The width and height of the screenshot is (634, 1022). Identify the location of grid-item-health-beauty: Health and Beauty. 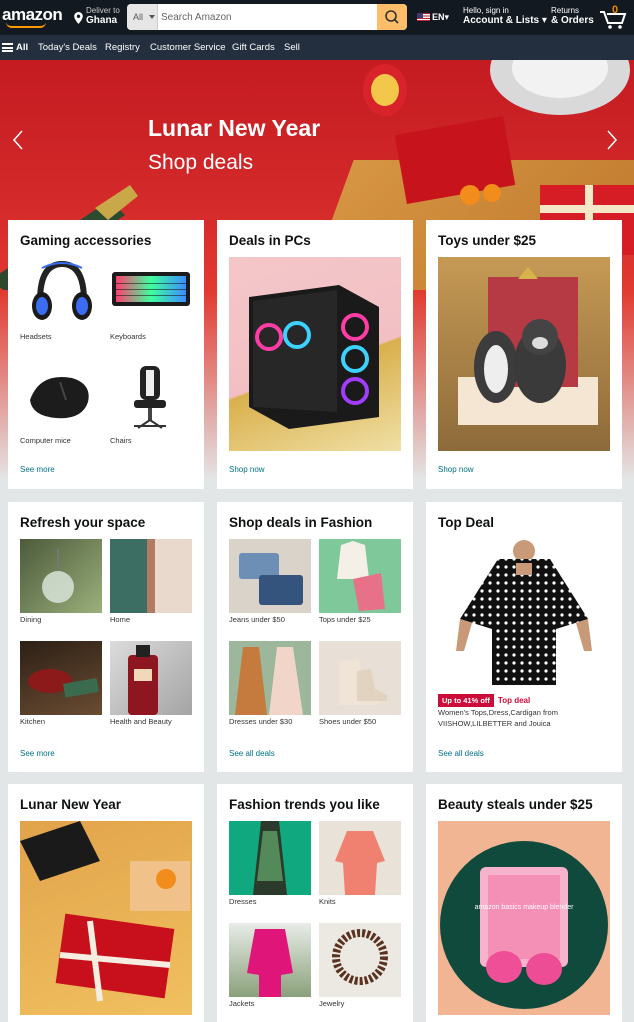
(151, 683).